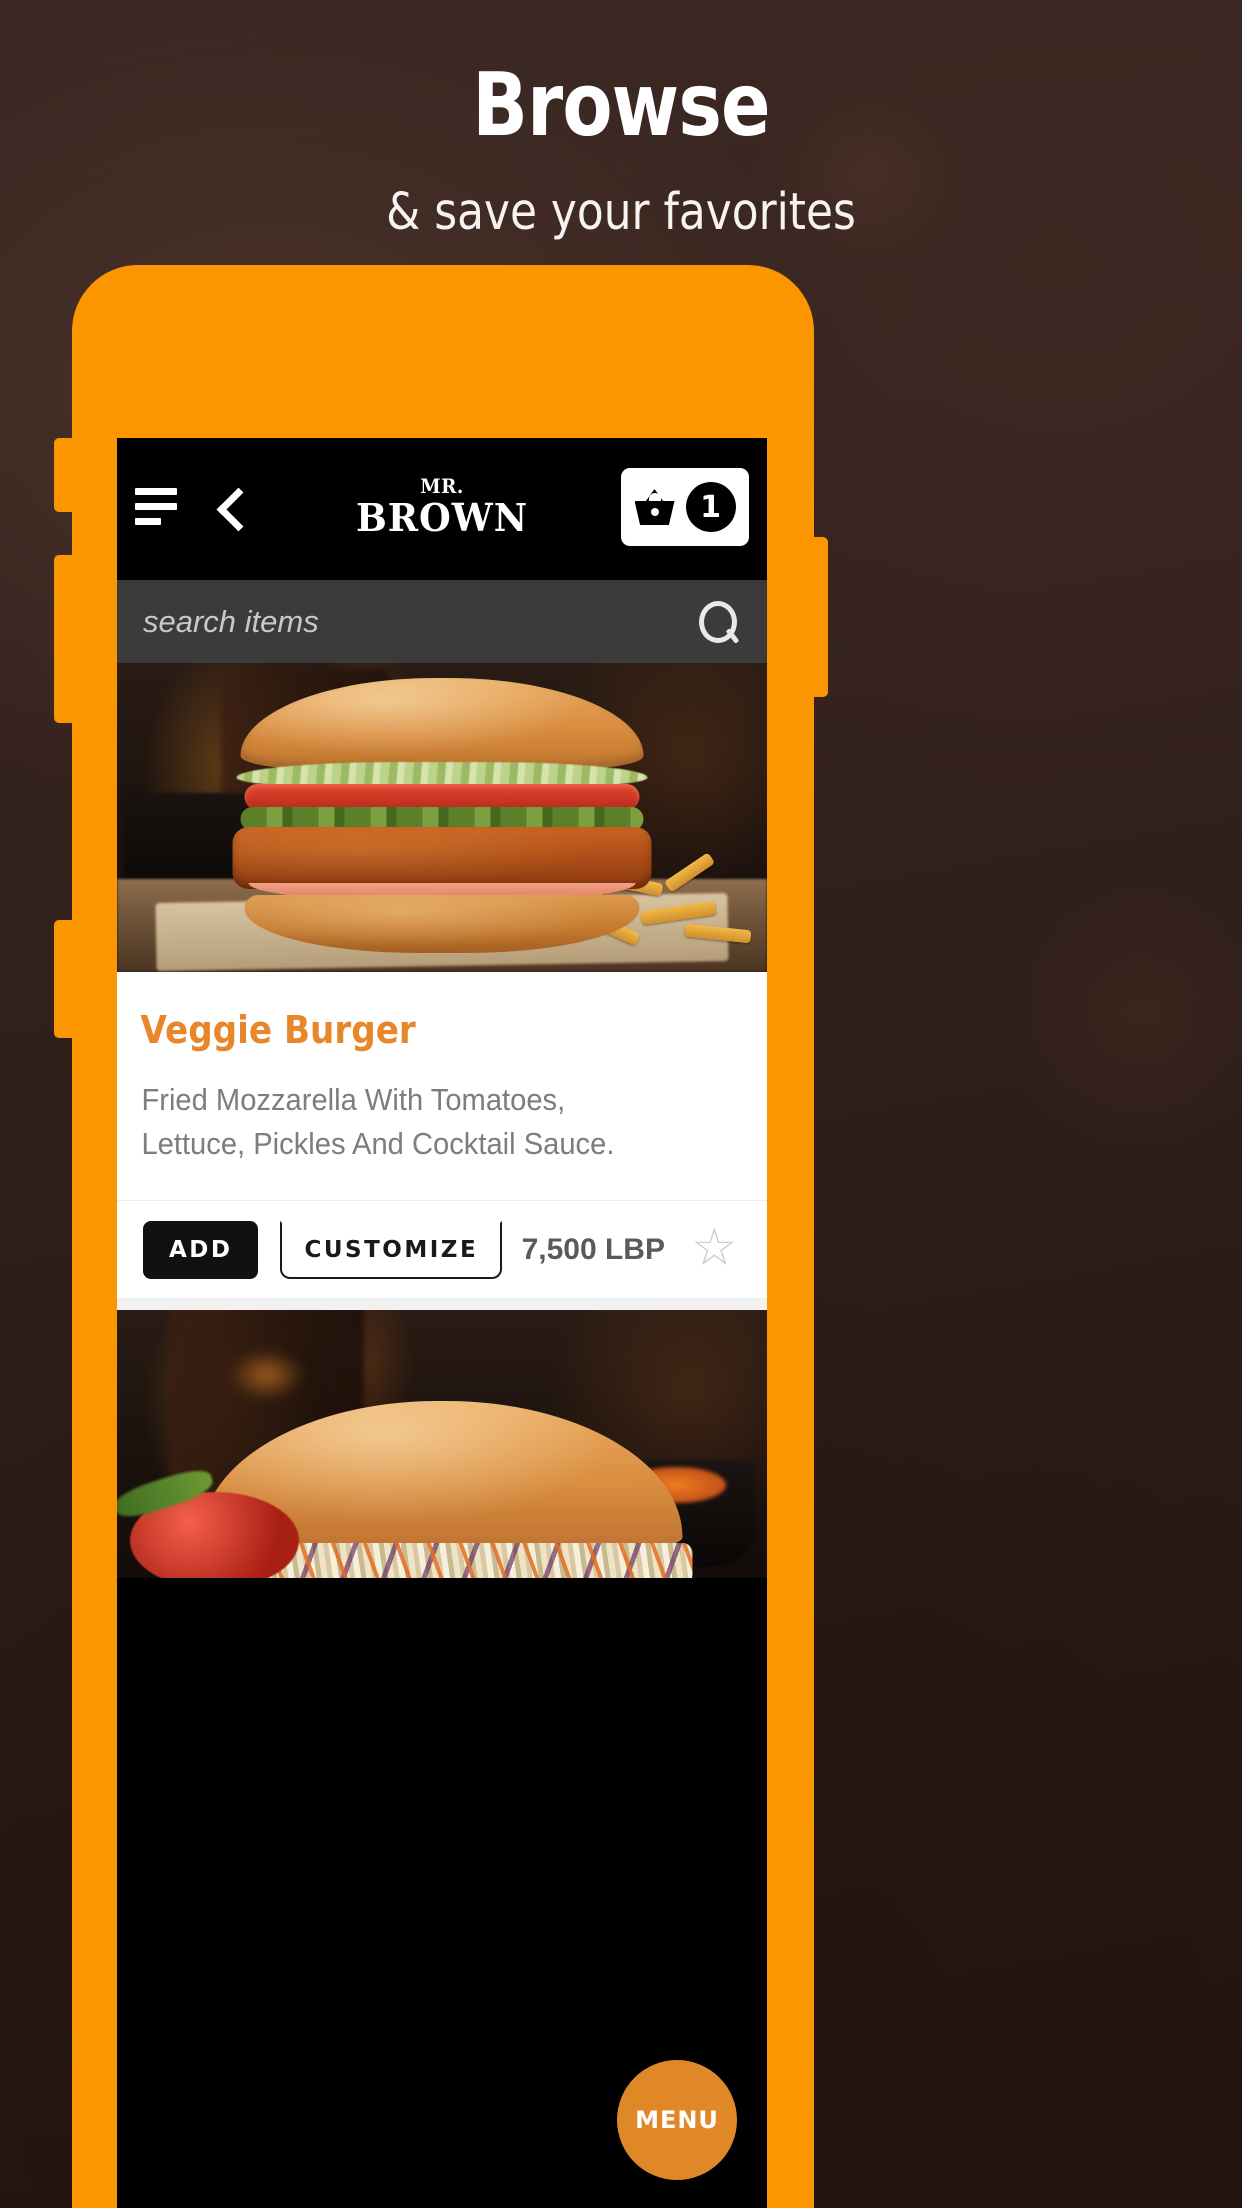  I want to click on item-price: 7,500 LBP, so click(593, 1249).